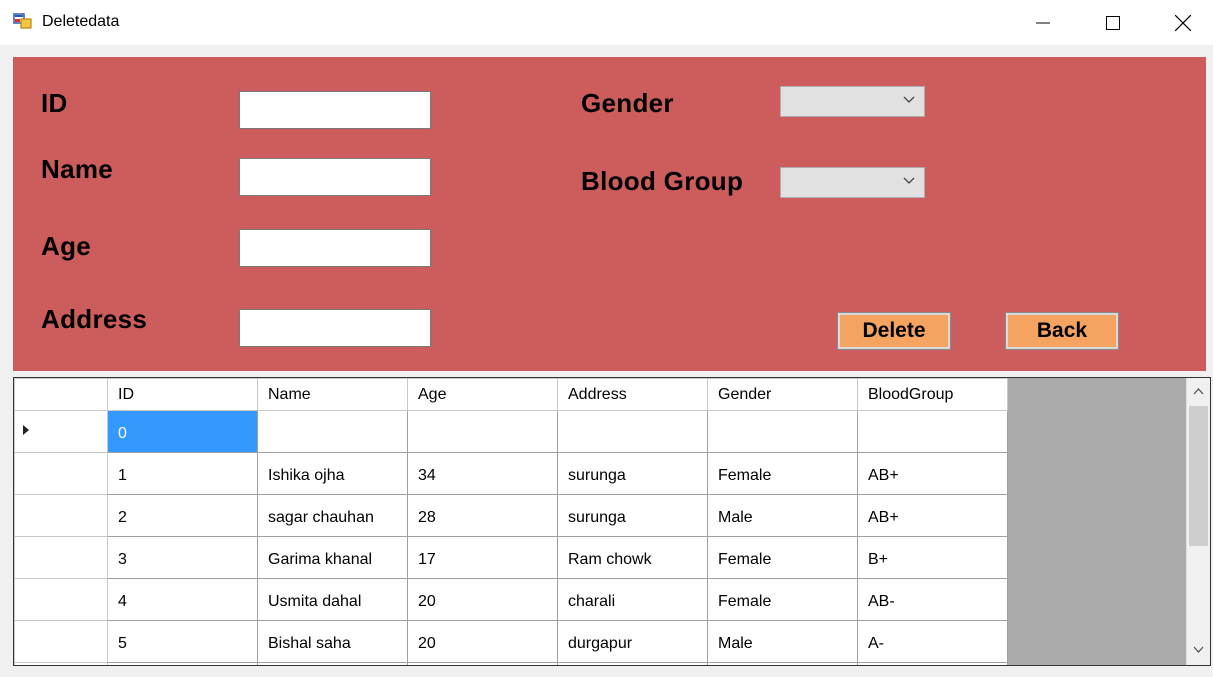 The height and width of the screenshot is (677, 1213). I want to click on table-row: 0, so click(511, 431).